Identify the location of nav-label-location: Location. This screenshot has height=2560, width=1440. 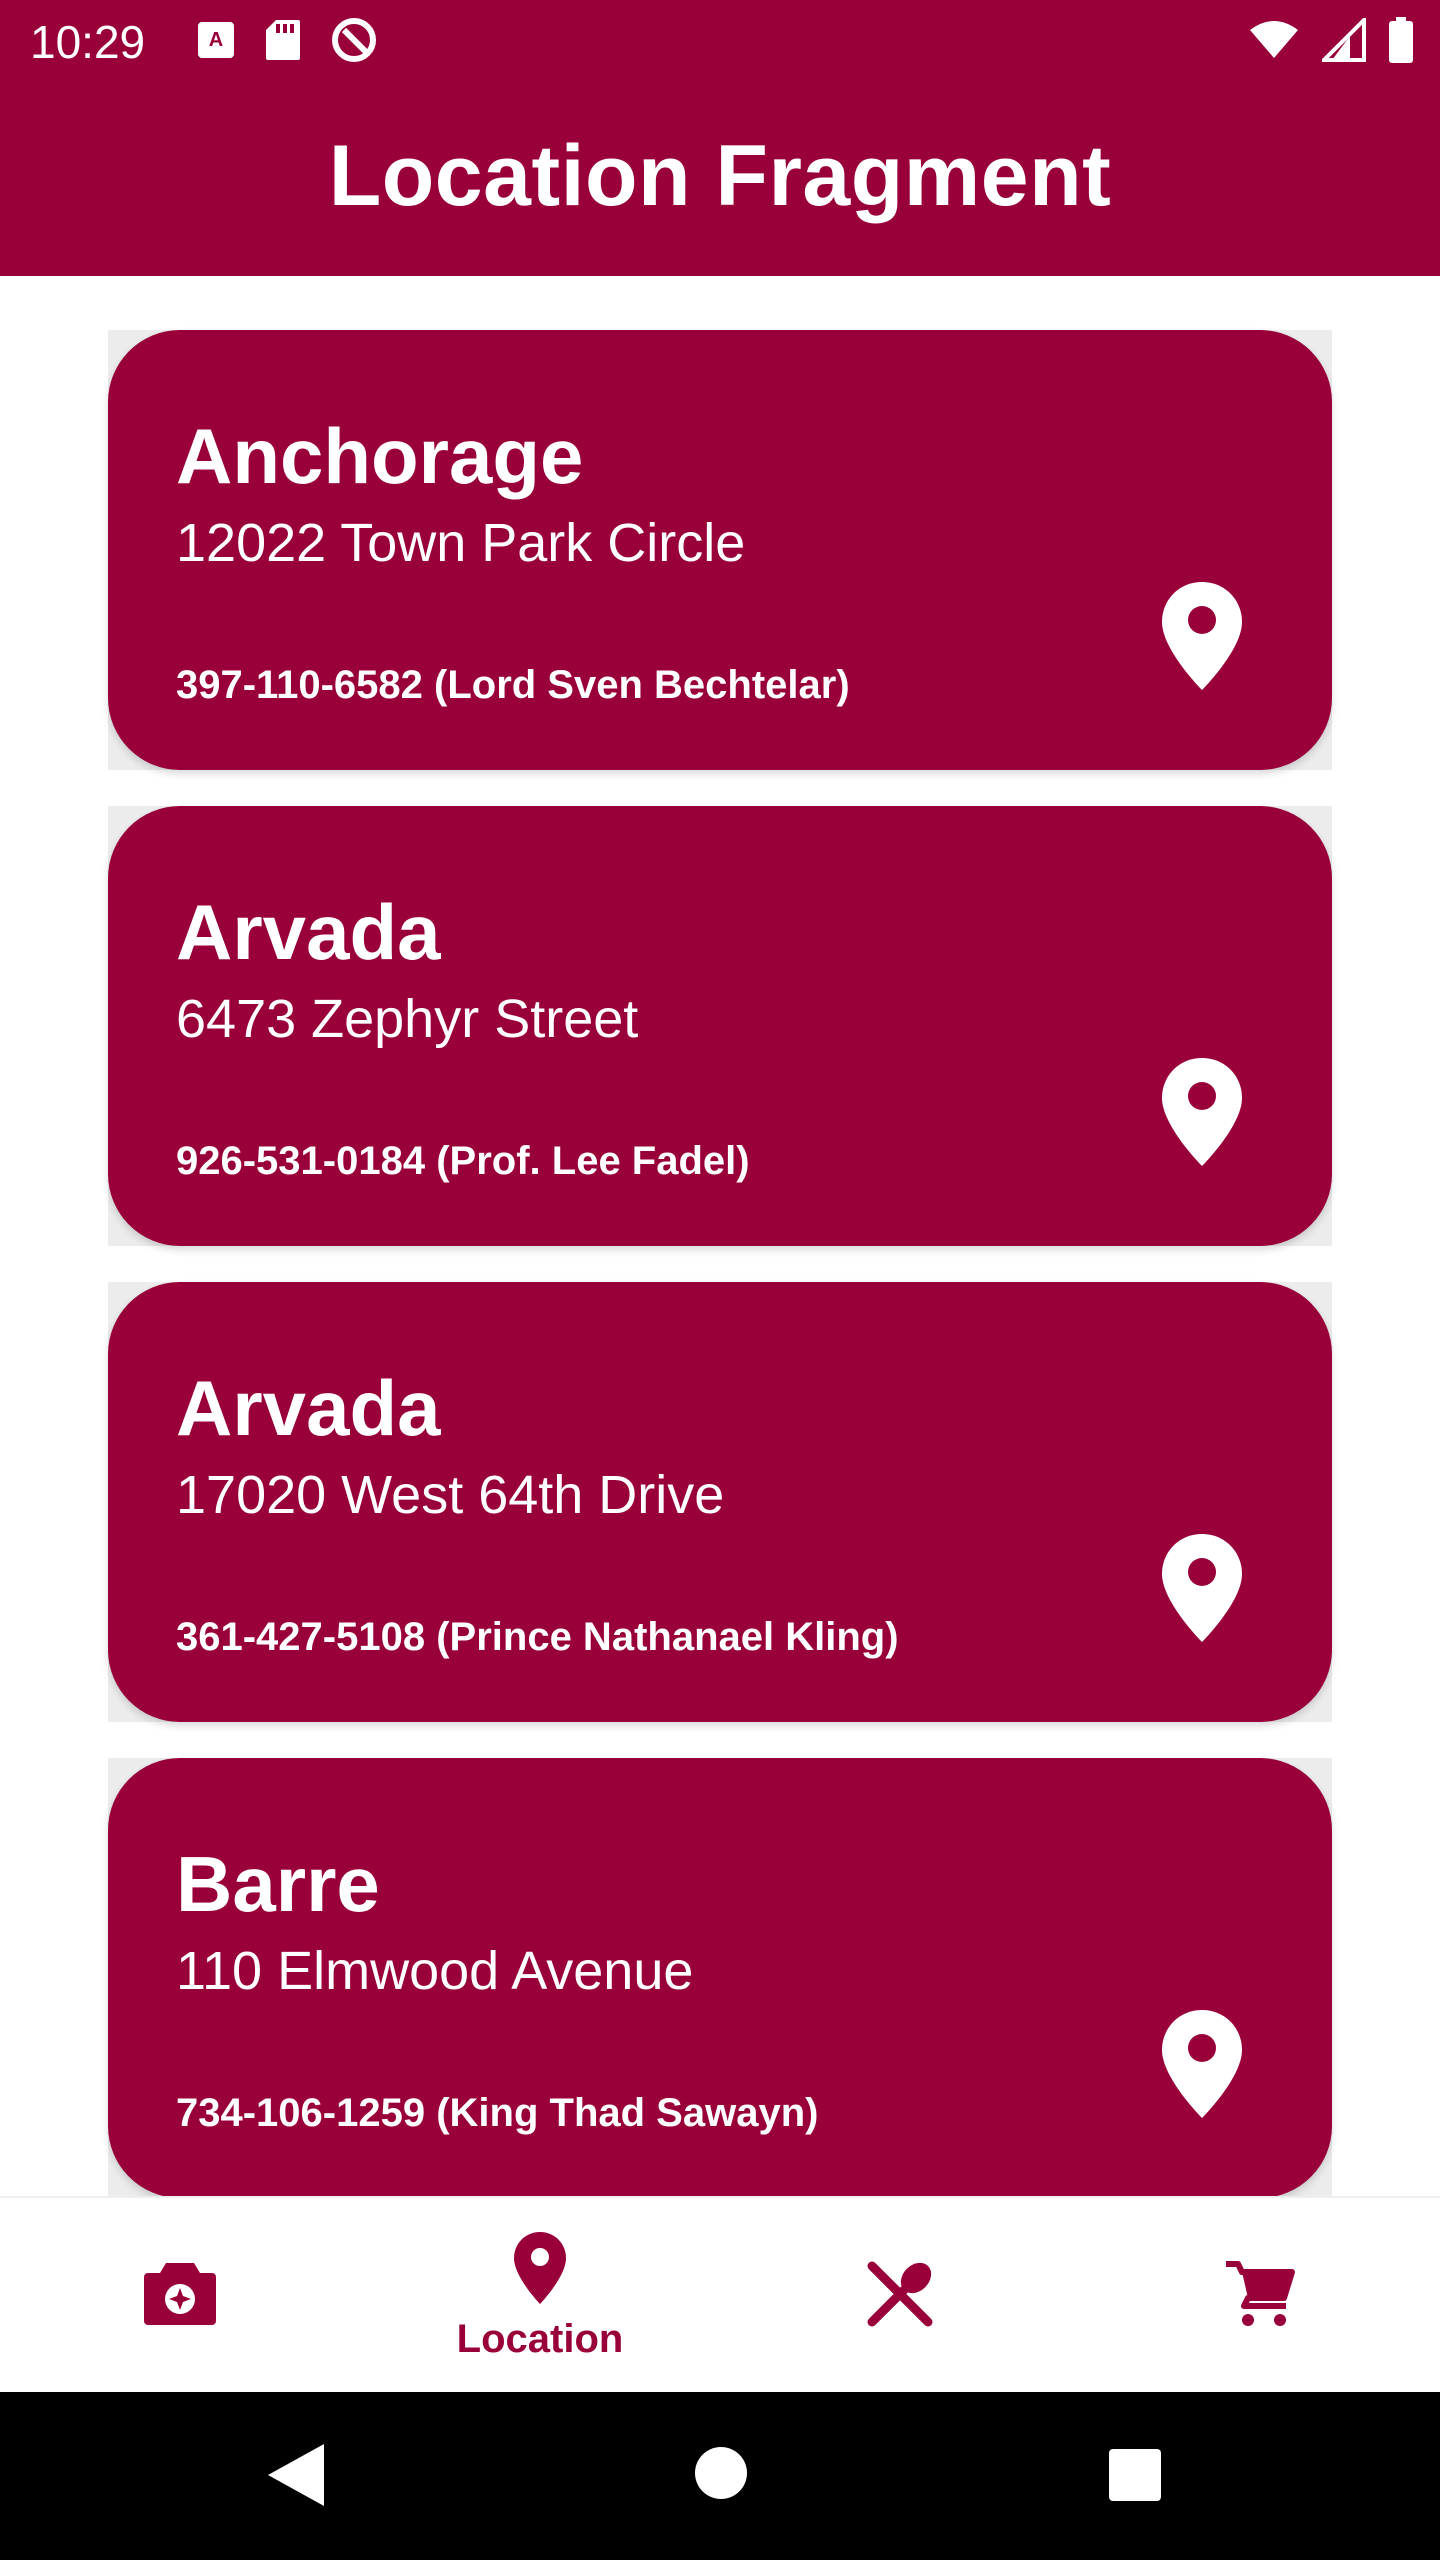
(540, 2339).